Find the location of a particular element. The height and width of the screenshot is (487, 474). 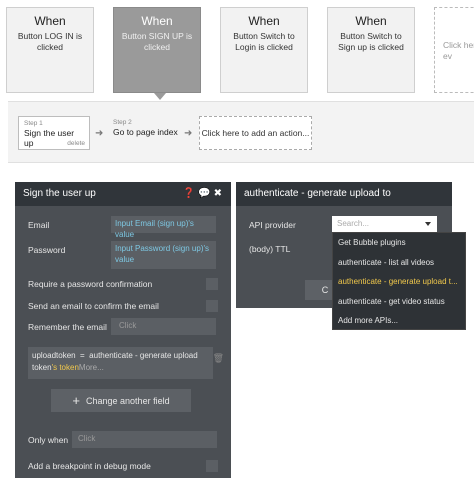

add-event-card: Click her ev is located at coordinates (454, 50).